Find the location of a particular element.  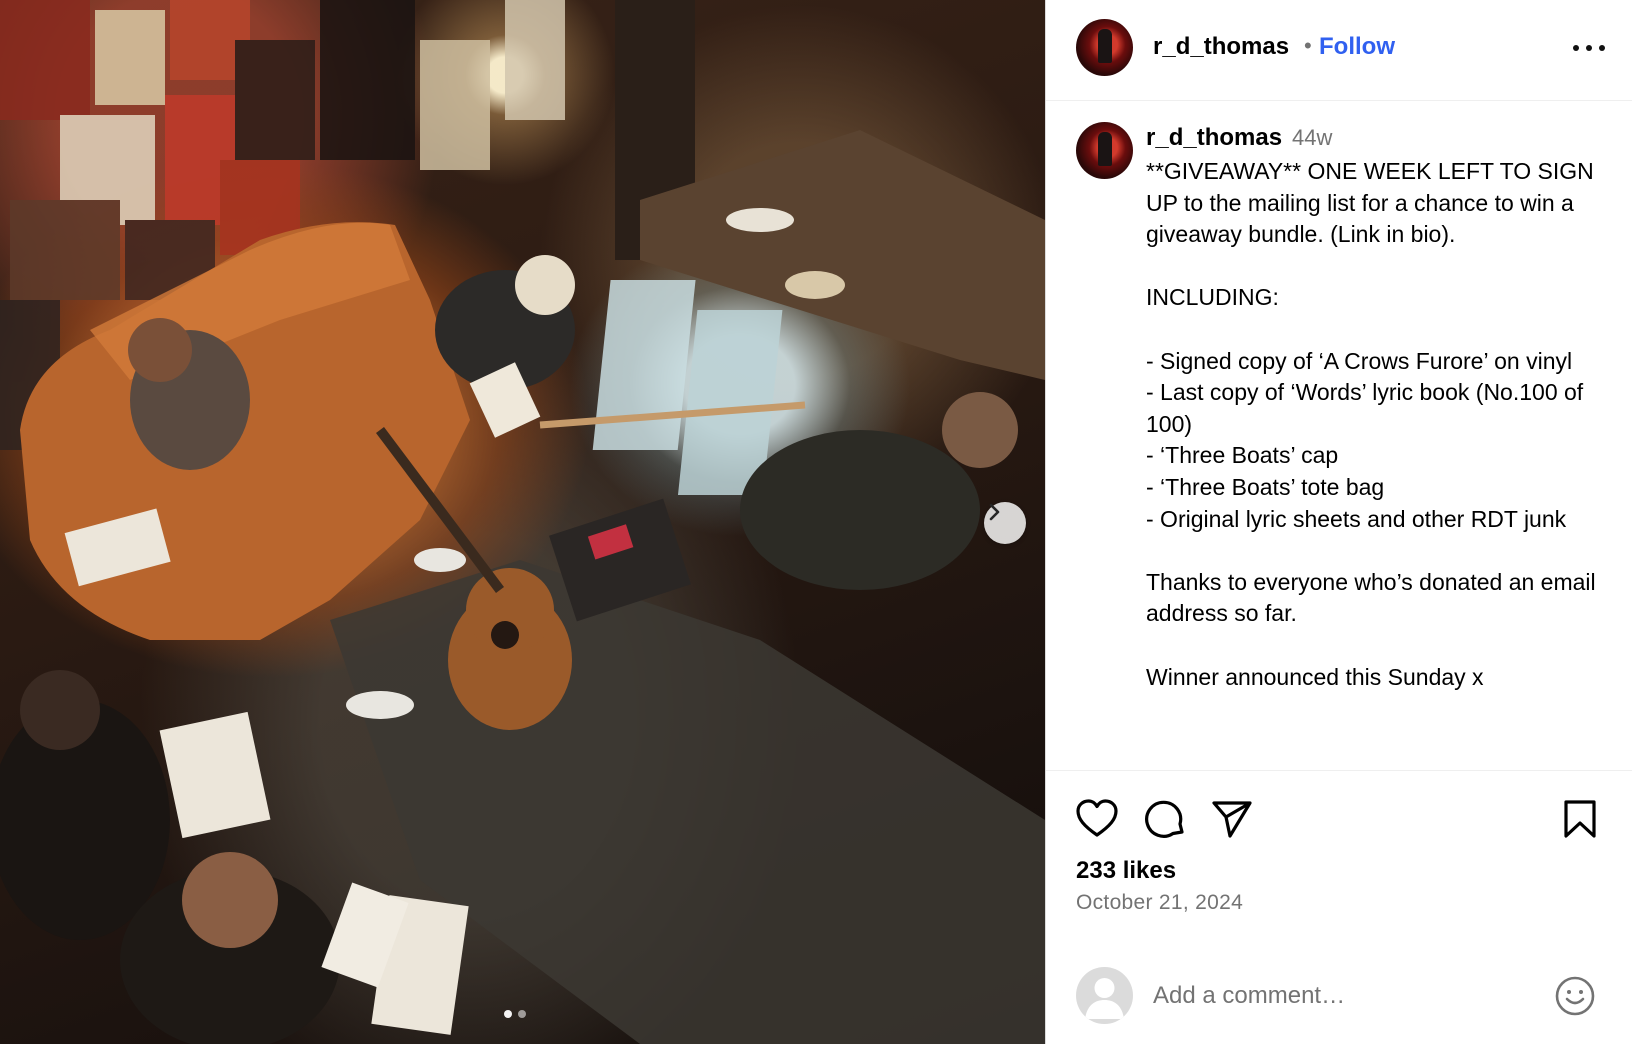

smiley-icon is located at coordinates (1575, 996).